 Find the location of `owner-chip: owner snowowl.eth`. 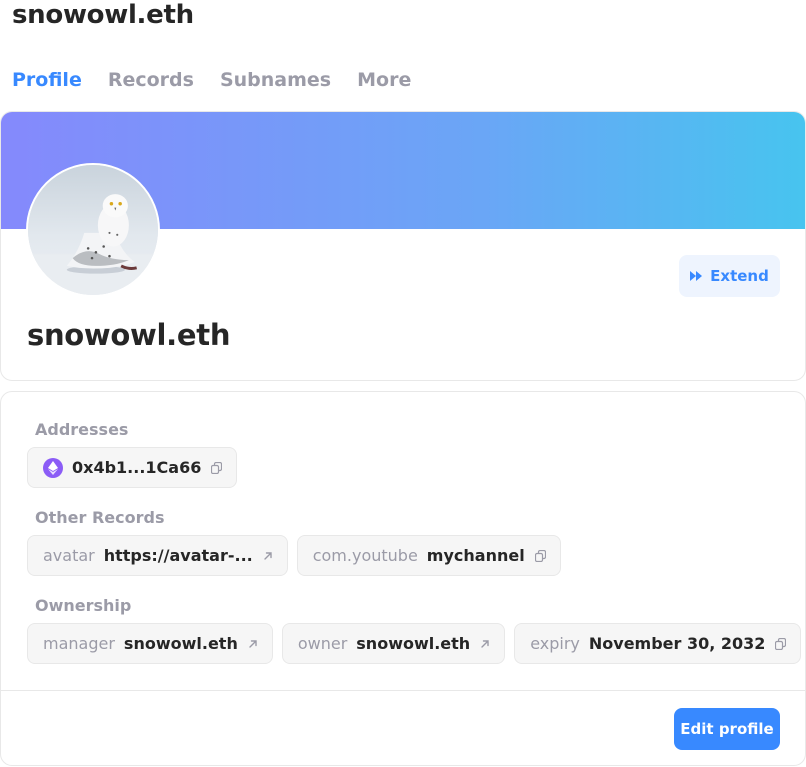

owner-chip: owner snowowl.eth is located at coordinates (393, 643).